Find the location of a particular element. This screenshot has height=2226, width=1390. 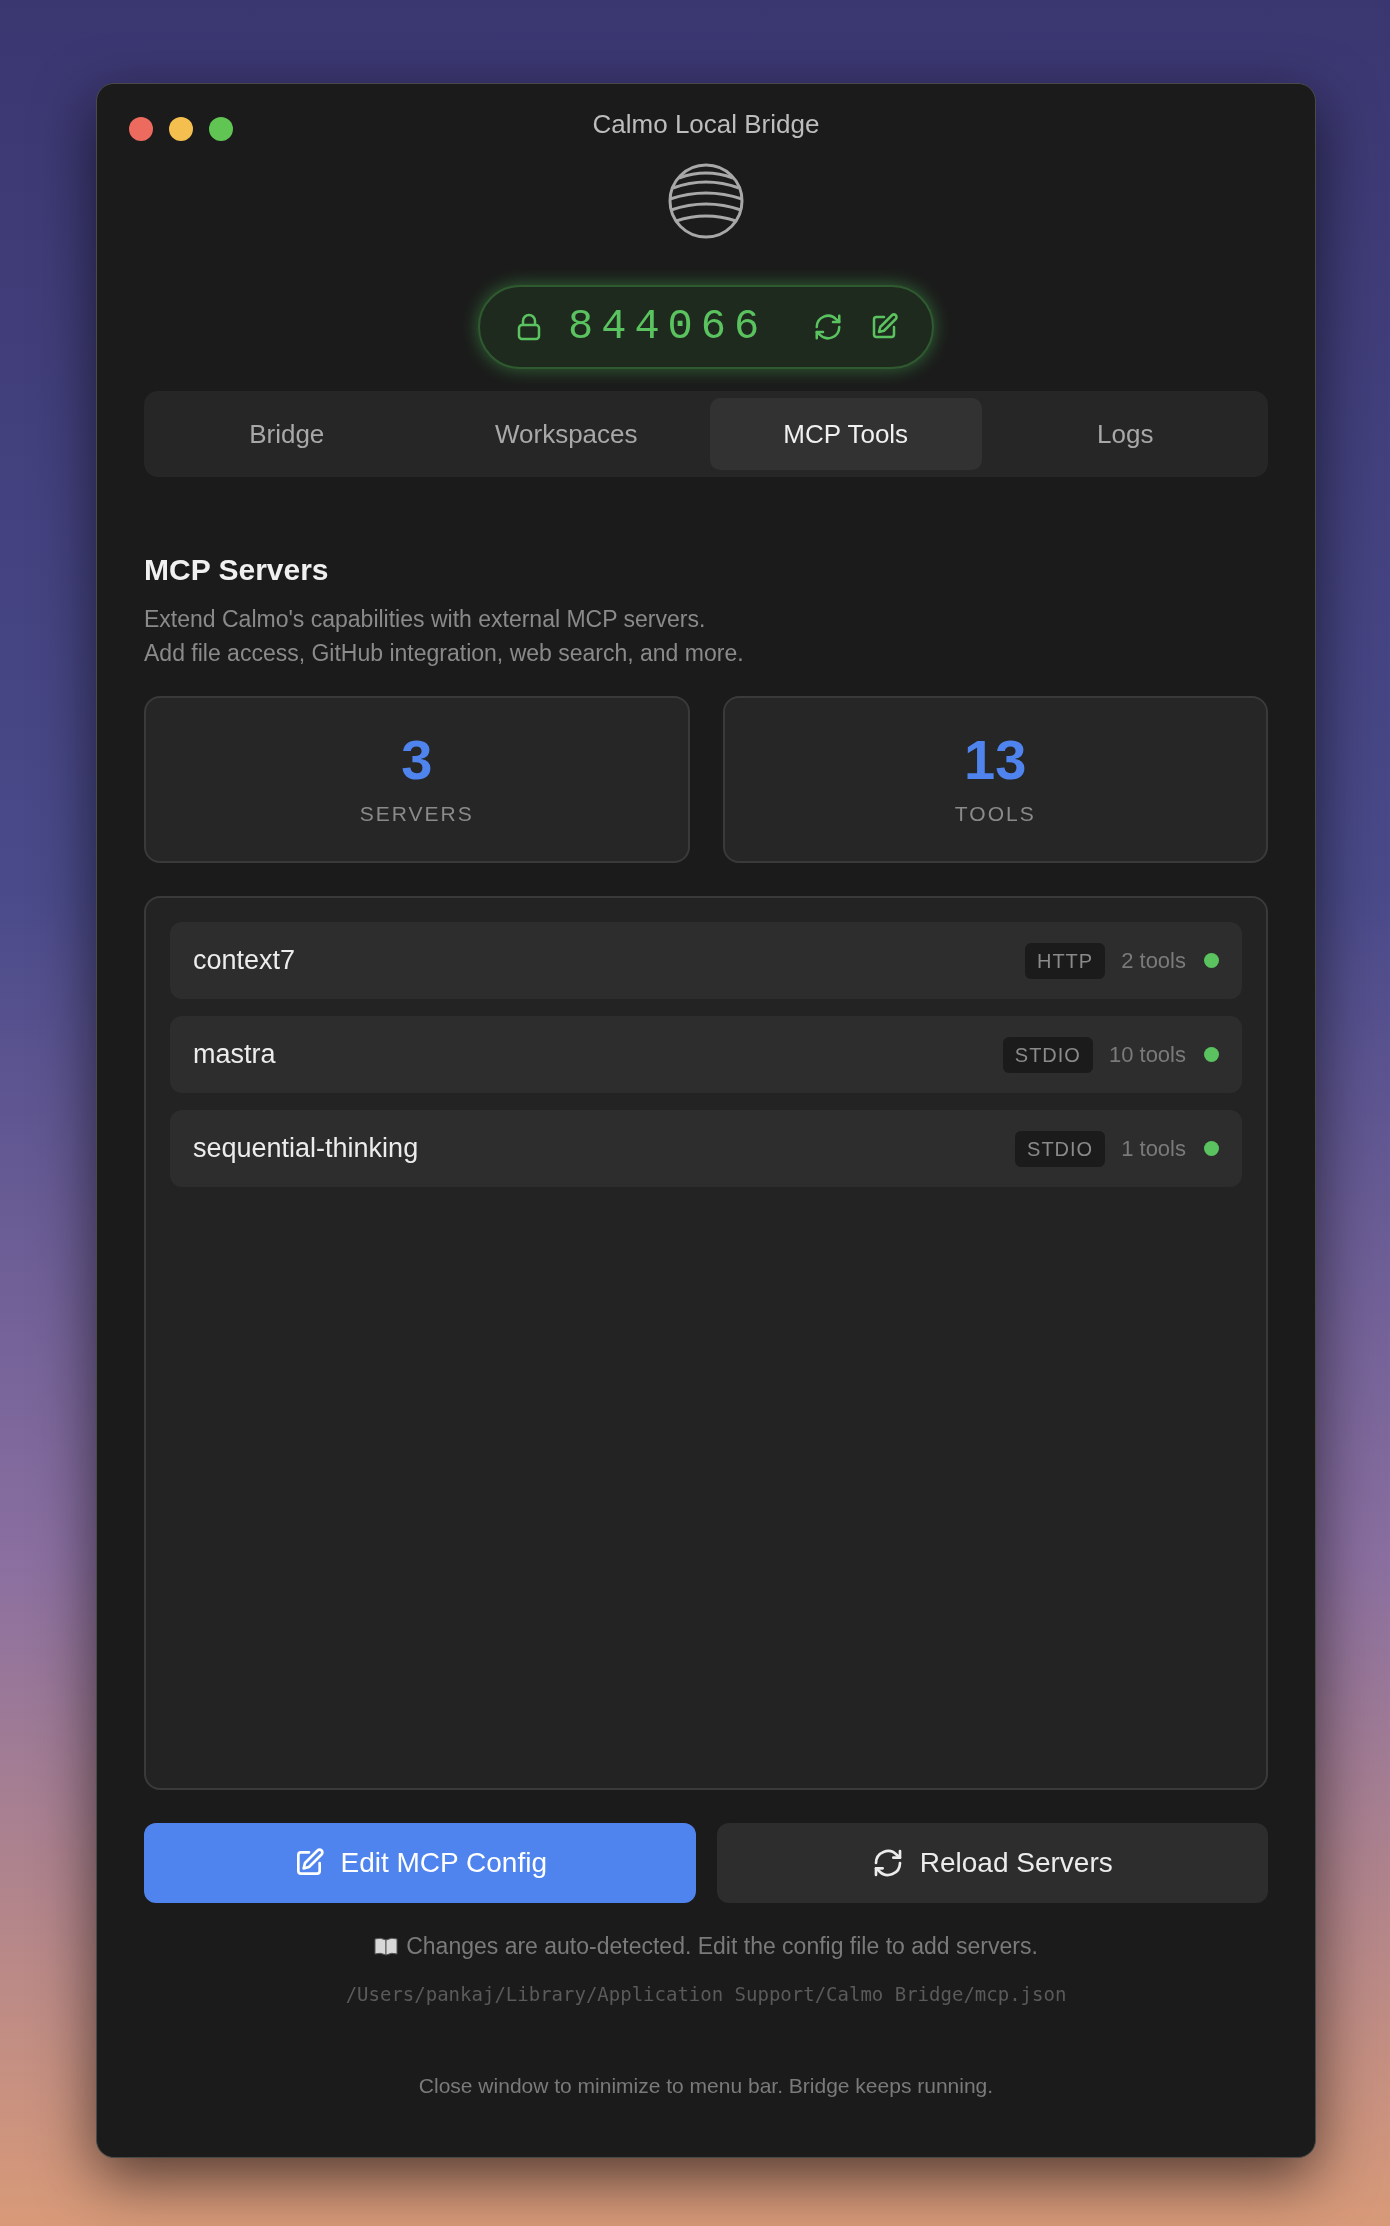

stat-value: 3 is located at coordinates (417, 759).